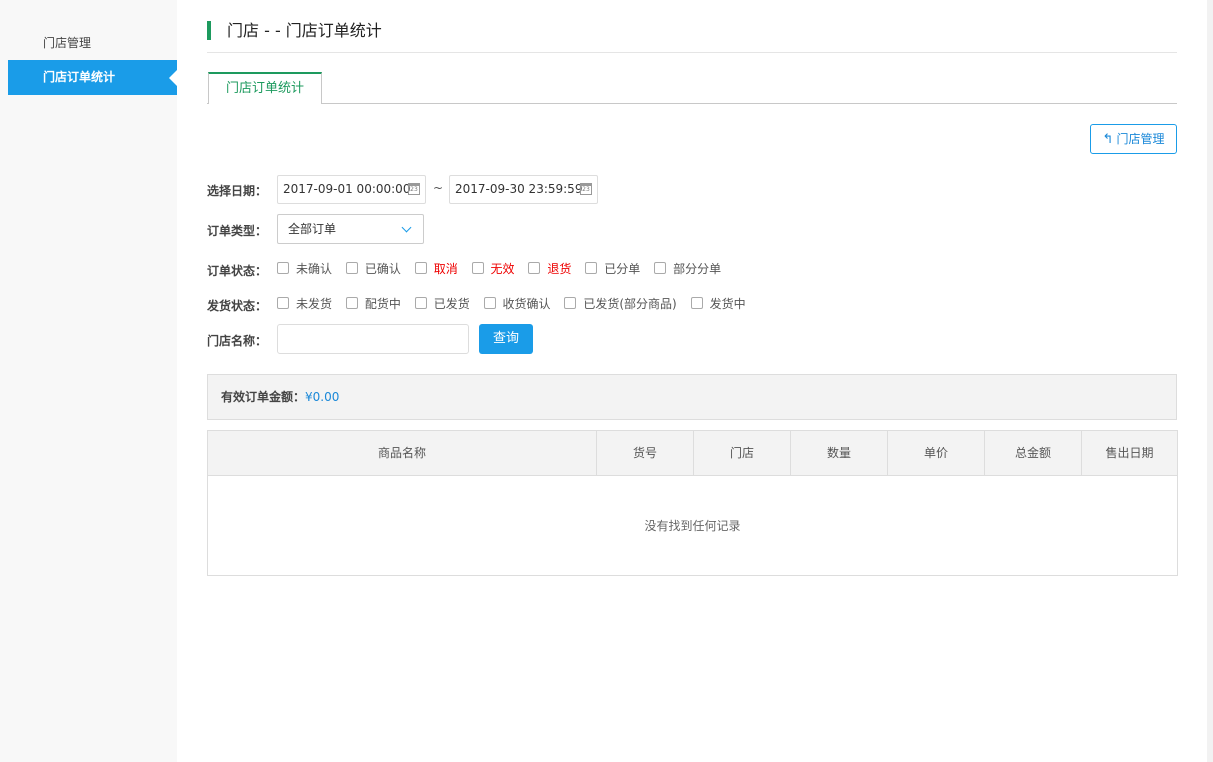  Describe the element at coordinates (936, 453) in the screenshot. I see `column-header-unit-price: 单价` at that location.